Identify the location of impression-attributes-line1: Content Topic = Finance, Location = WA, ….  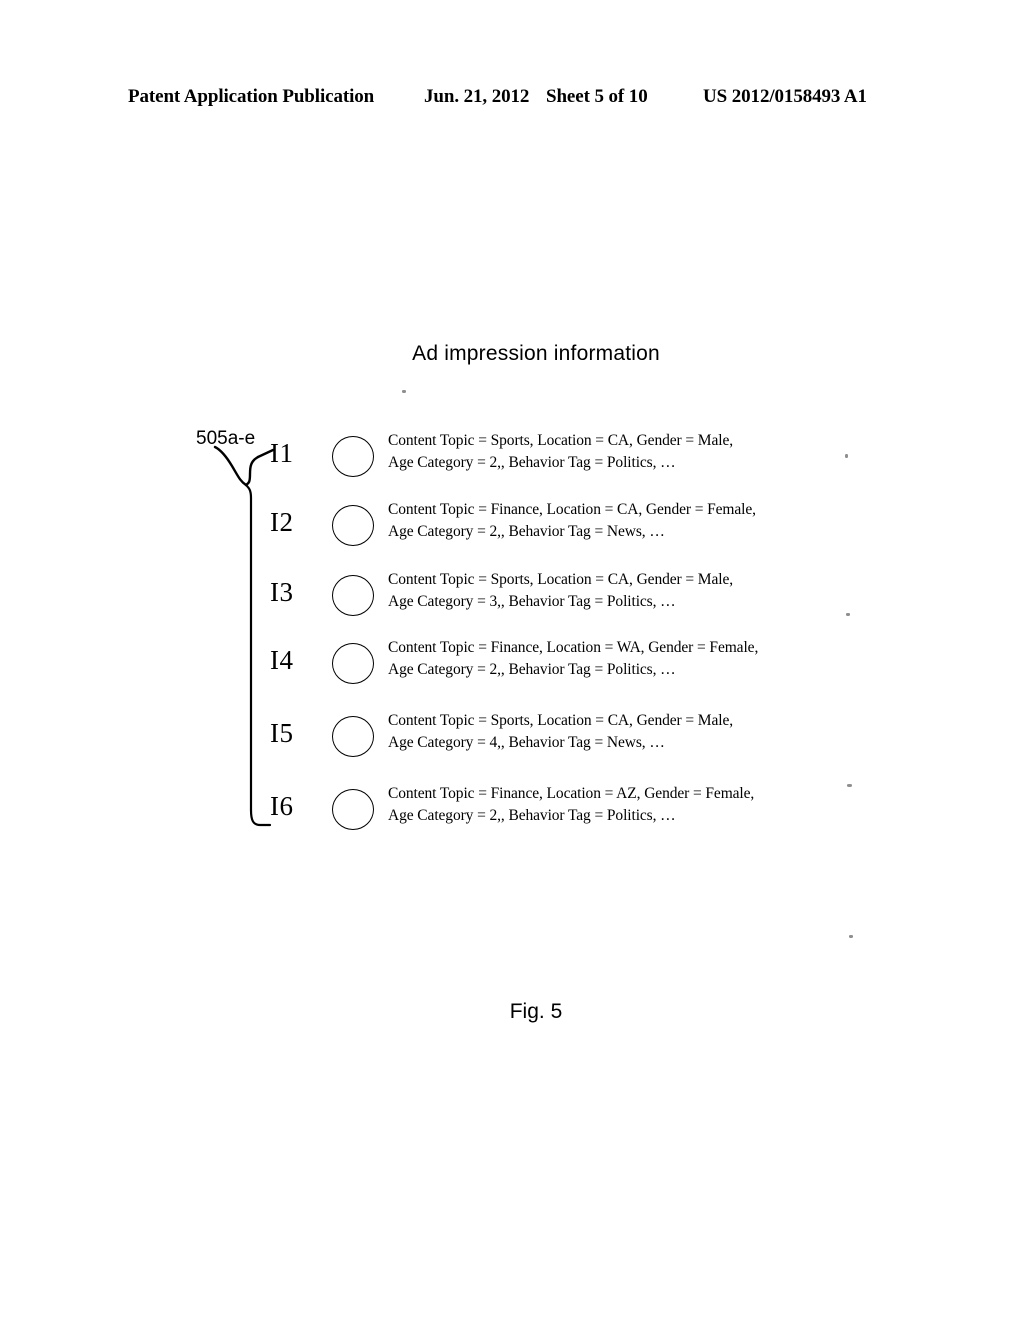
(573, 647).